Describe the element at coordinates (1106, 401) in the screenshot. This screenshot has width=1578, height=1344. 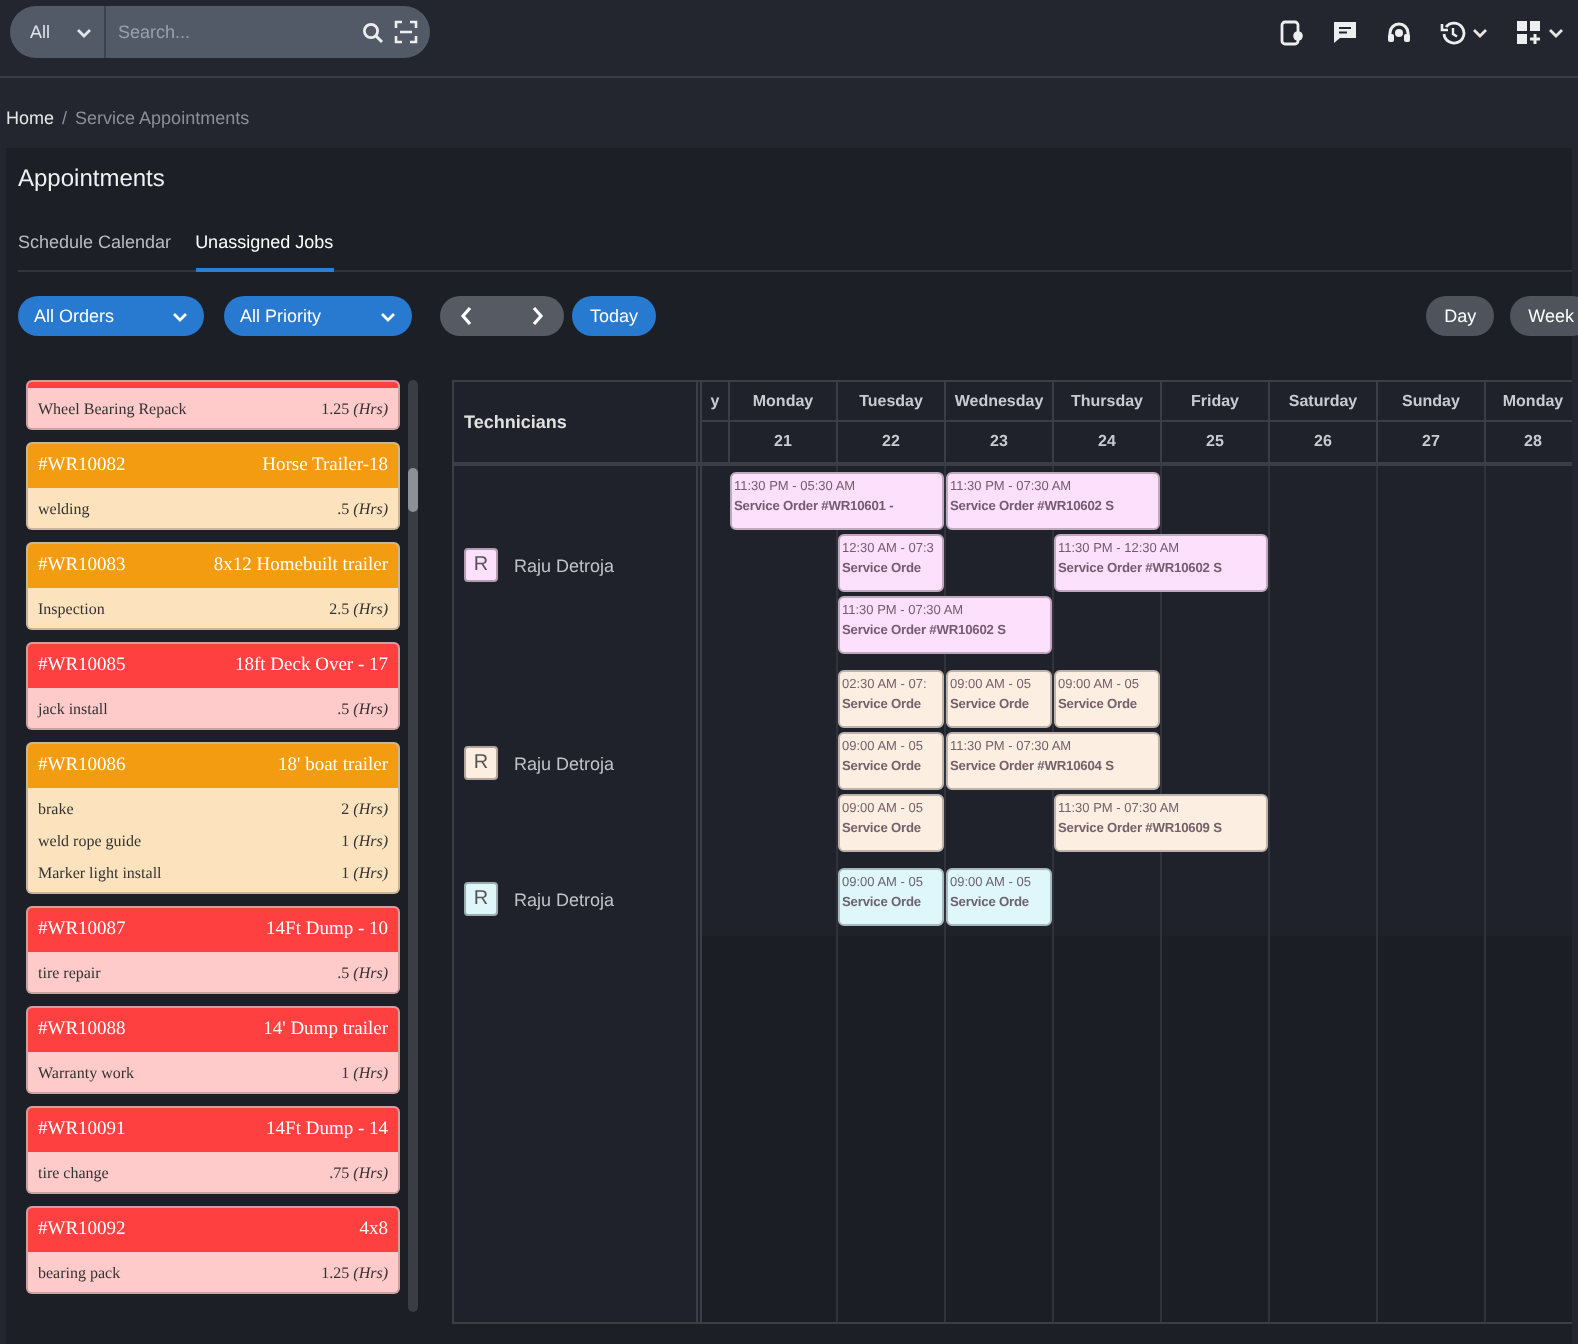
I see `day-name: Thursday` at that location.